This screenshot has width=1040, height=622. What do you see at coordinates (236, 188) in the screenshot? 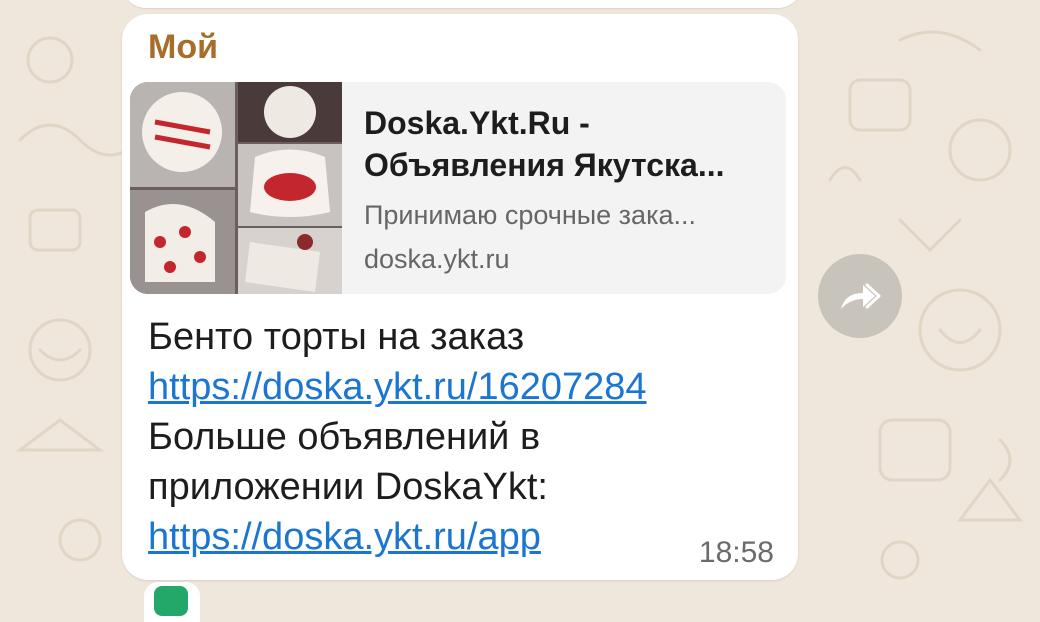
I see `link-preview-thumbnail` at bounding box center [236, 188].